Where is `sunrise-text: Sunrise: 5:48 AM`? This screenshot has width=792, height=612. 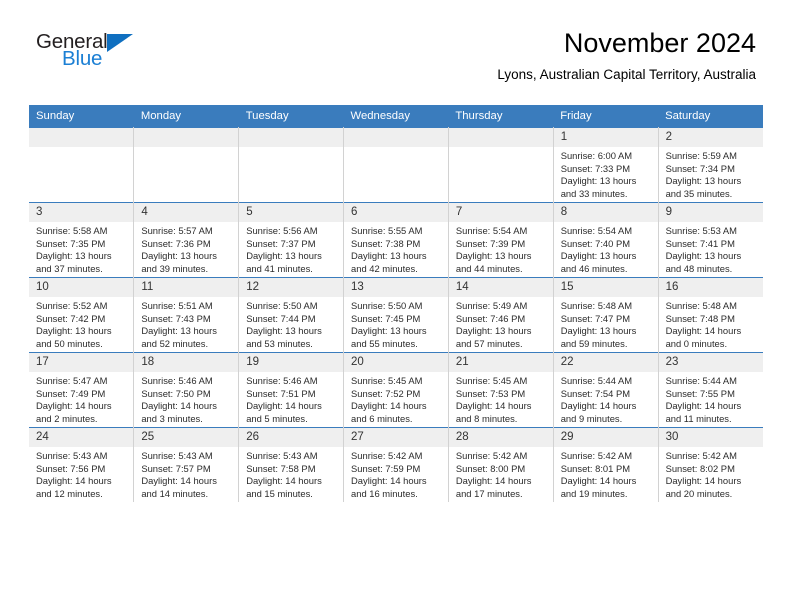
sunrise-text: Sunrise: 5:48 AM is located at coordinates (596, 305).